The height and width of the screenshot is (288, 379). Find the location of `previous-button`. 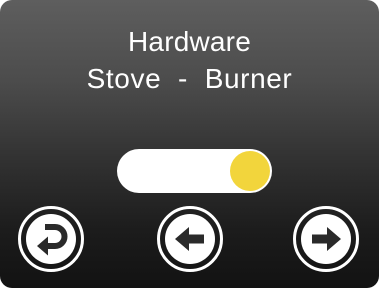

previous-button is located at coordinates (190, 239).